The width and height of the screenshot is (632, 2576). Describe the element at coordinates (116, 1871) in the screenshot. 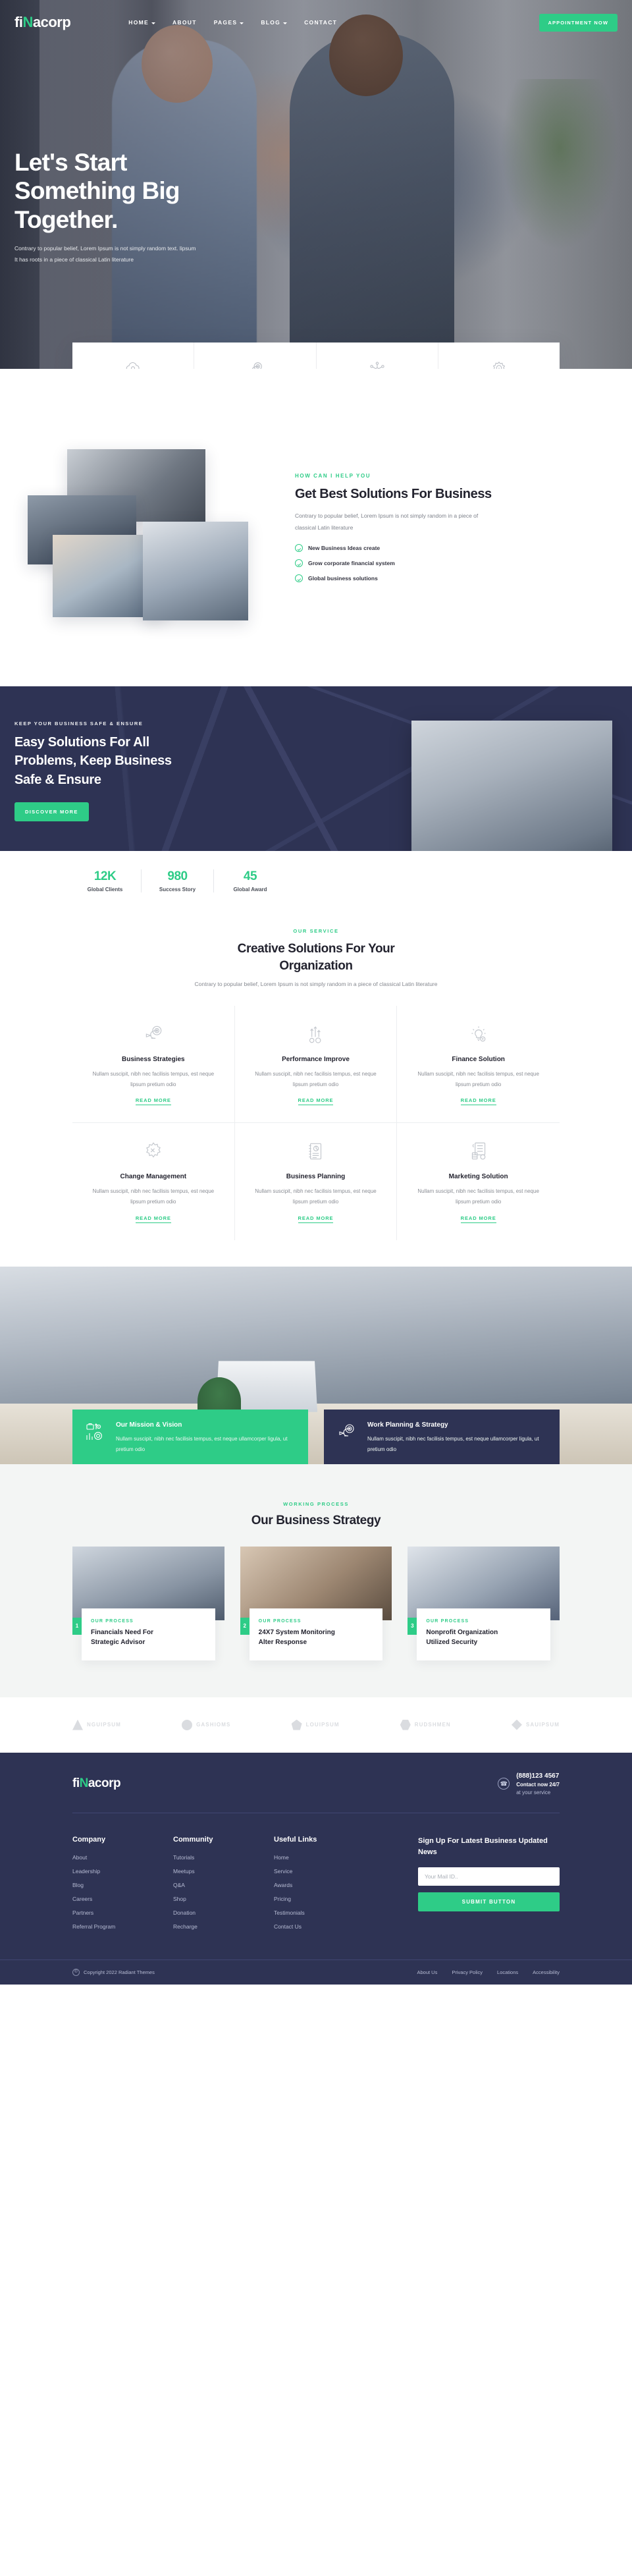

I see `footer-link: Leadership` at that location.